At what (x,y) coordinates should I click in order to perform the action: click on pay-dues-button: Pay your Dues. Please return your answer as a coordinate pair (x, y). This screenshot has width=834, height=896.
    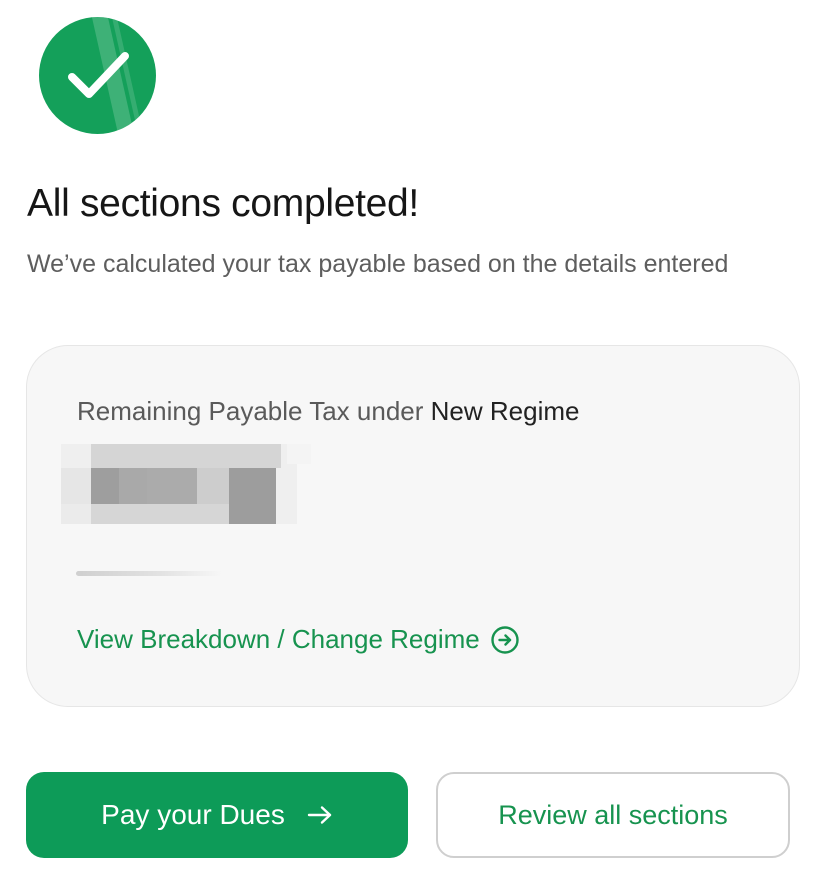
    Looking at the image, I should click on (217, 815).